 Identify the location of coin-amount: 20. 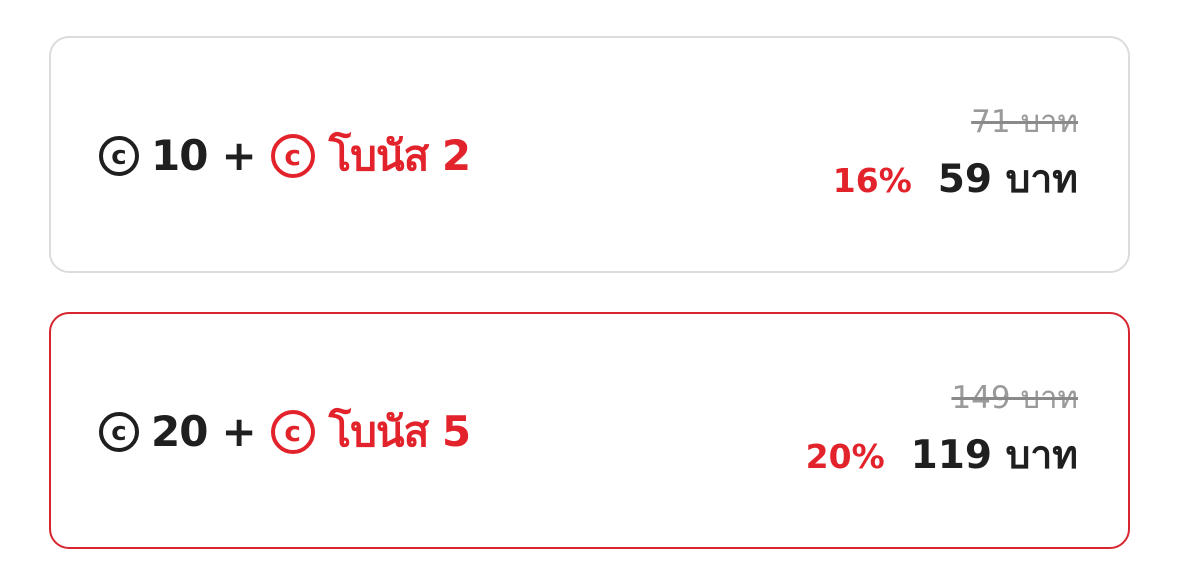
(179, 431).